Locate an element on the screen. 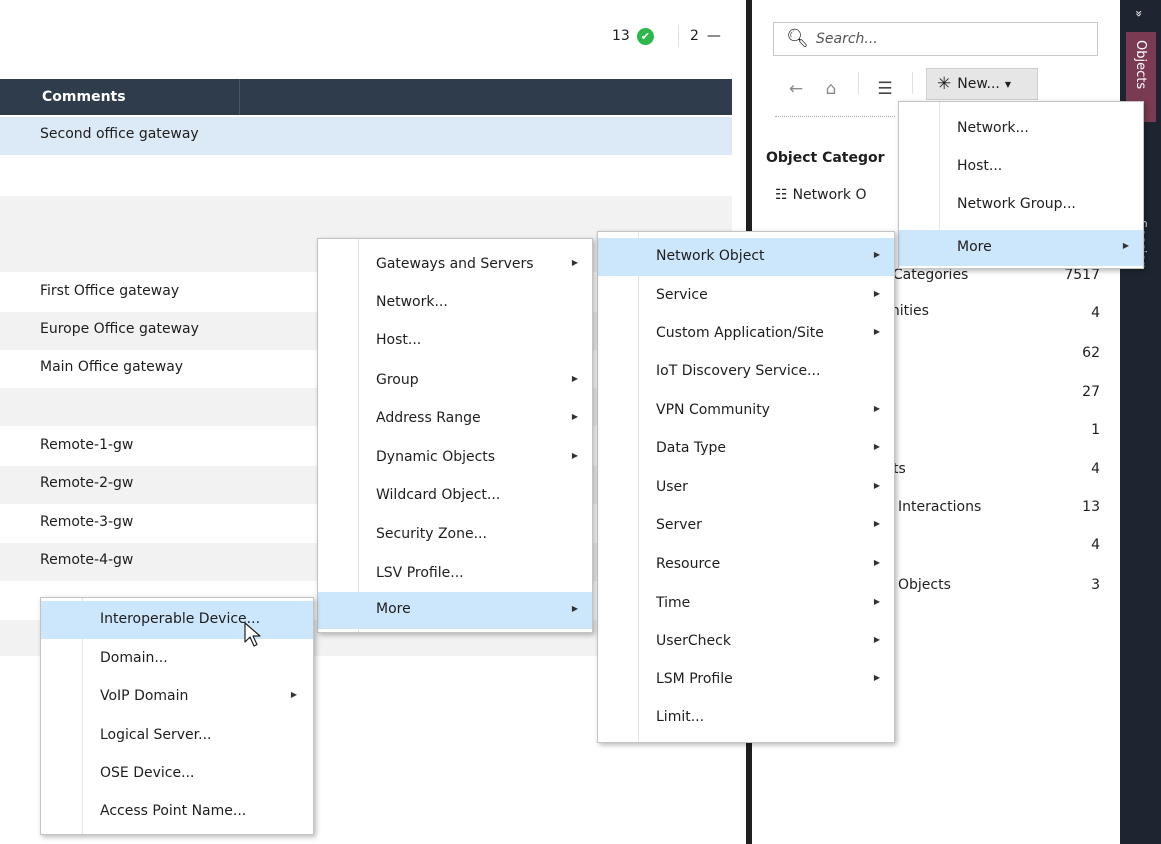  search-box: 🔍︎ is located at coordinates (935, 39).